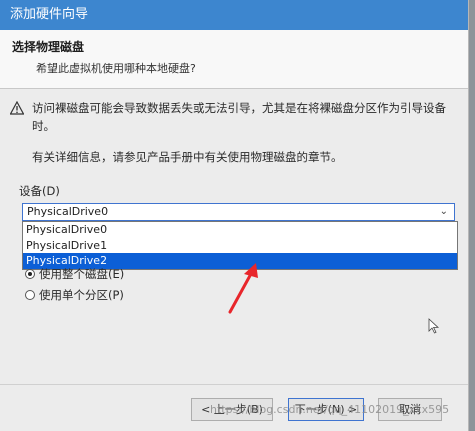 This screenshot has width=475, height=431. I want to click on warning-text: 访问裸磁盘可能会导致数据丢失或无法引导，尤其是在将裸磁盘分区作为引导设备时。, so click(239, 117).